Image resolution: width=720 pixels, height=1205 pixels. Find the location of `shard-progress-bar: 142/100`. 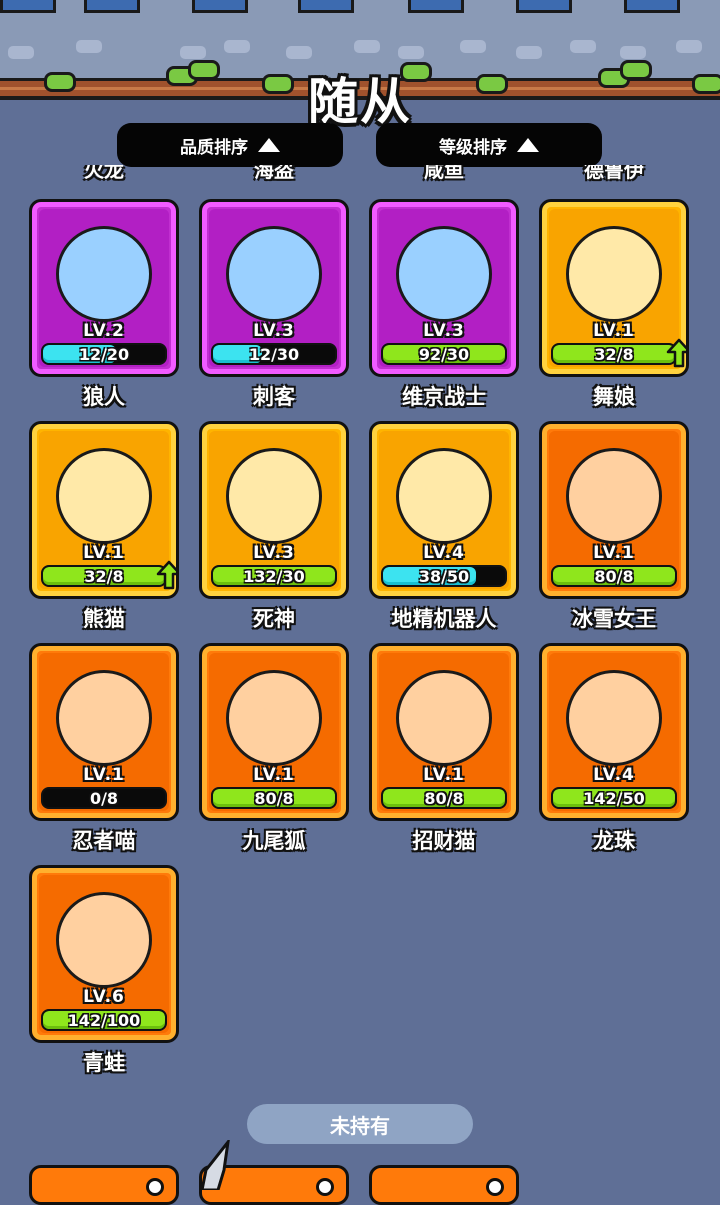

shard-progress-bar: 142/100 is located at coordinates (104, 1020).